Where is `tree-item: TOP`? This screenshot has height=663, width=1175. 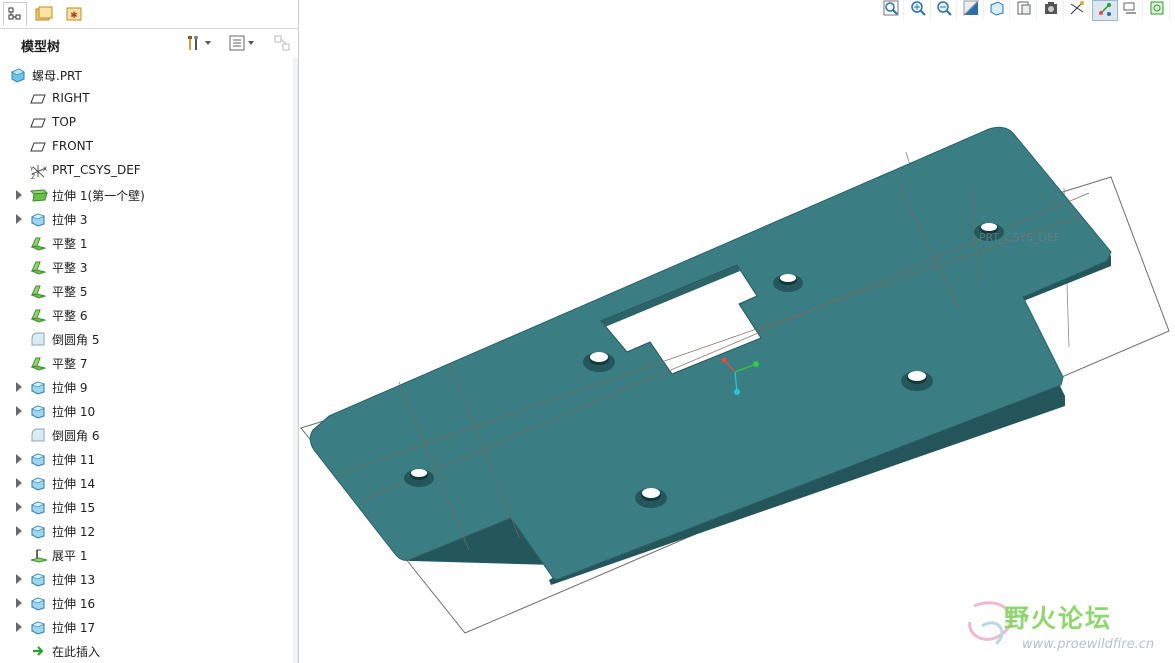 tree-item: TOP is located at coordinates (146, 123).